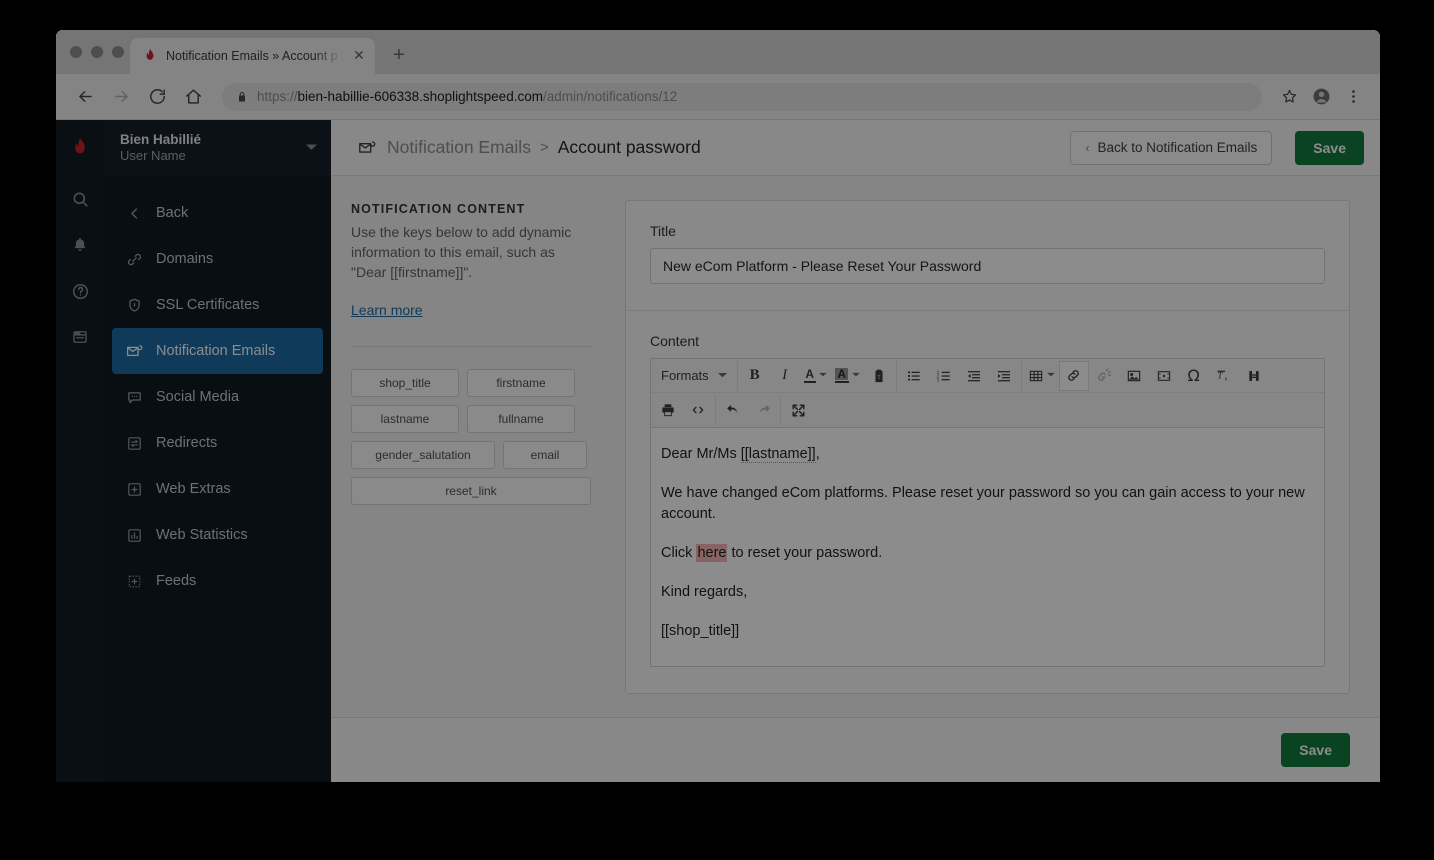  I want to click on sidebar-item-ssl-certificates: SSL Certificates, so click(217, 305).